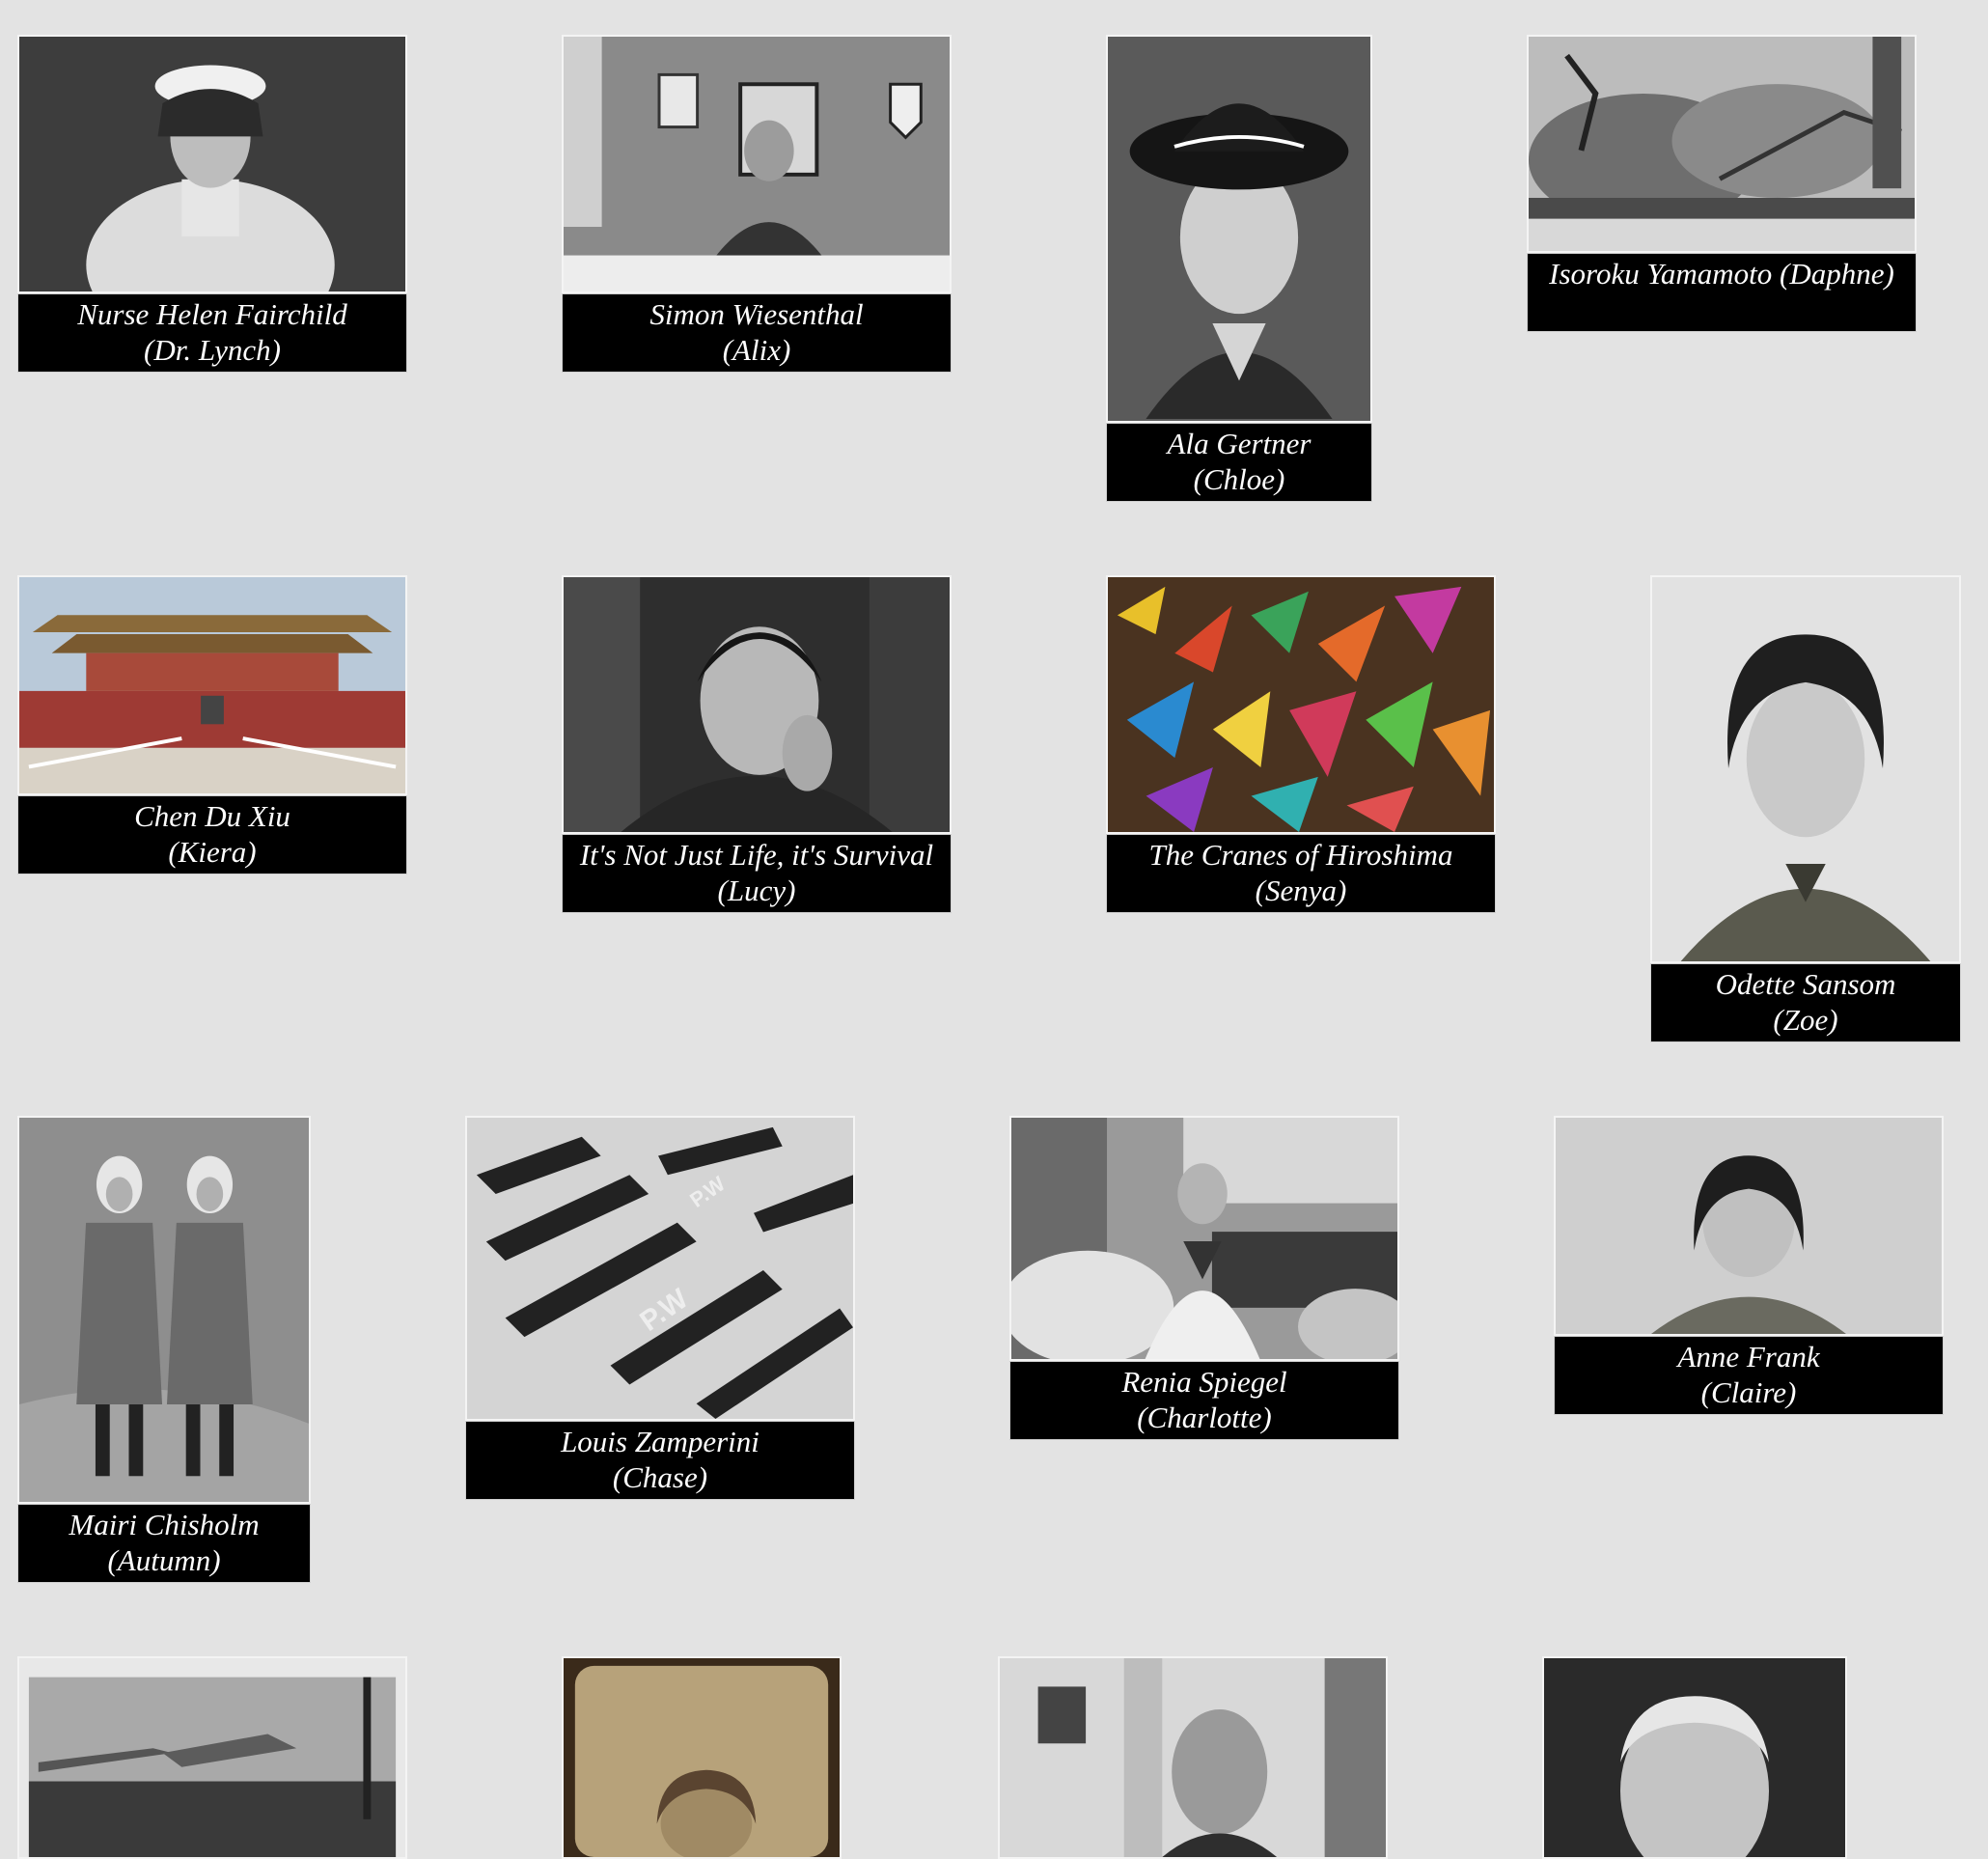 This screenshot has width=1988, height=1859. What do you see at coordinates (212, 164) in the screenshot?
I see `portrait-nurse-photo` at bounding box center [212, 164].